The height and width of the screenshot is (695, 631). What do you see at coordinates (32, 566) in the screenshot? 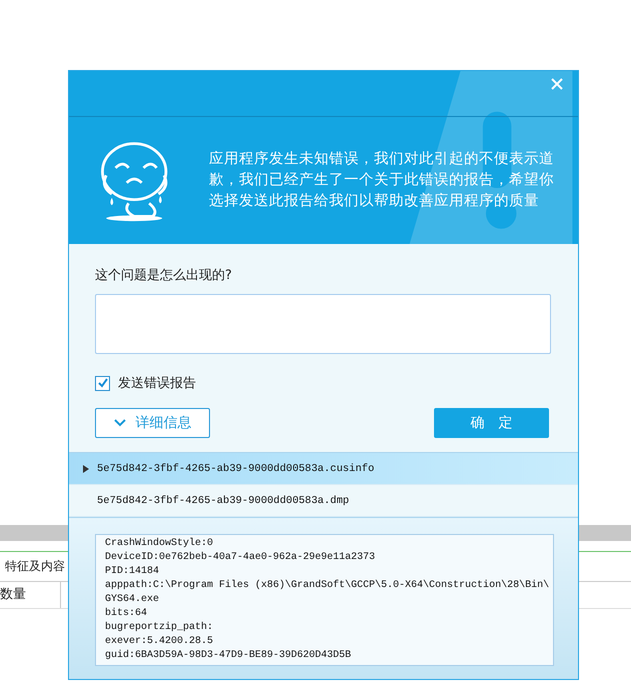
I see `tab: 特征及内容` at bounding box center [32, 566].